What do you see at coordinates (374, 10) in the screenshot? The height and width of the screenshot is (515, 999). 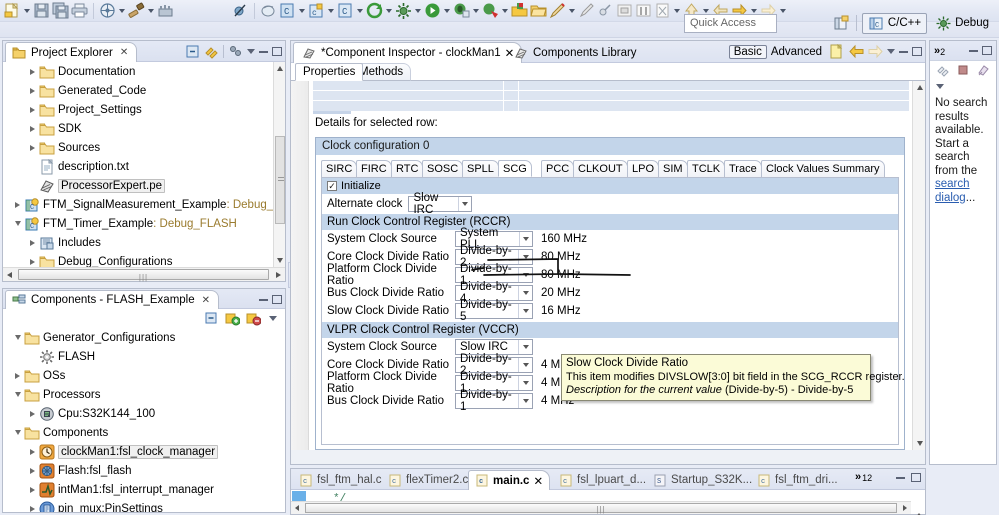 I see `run-last-tool-icon` at bounding box center [374, 10].